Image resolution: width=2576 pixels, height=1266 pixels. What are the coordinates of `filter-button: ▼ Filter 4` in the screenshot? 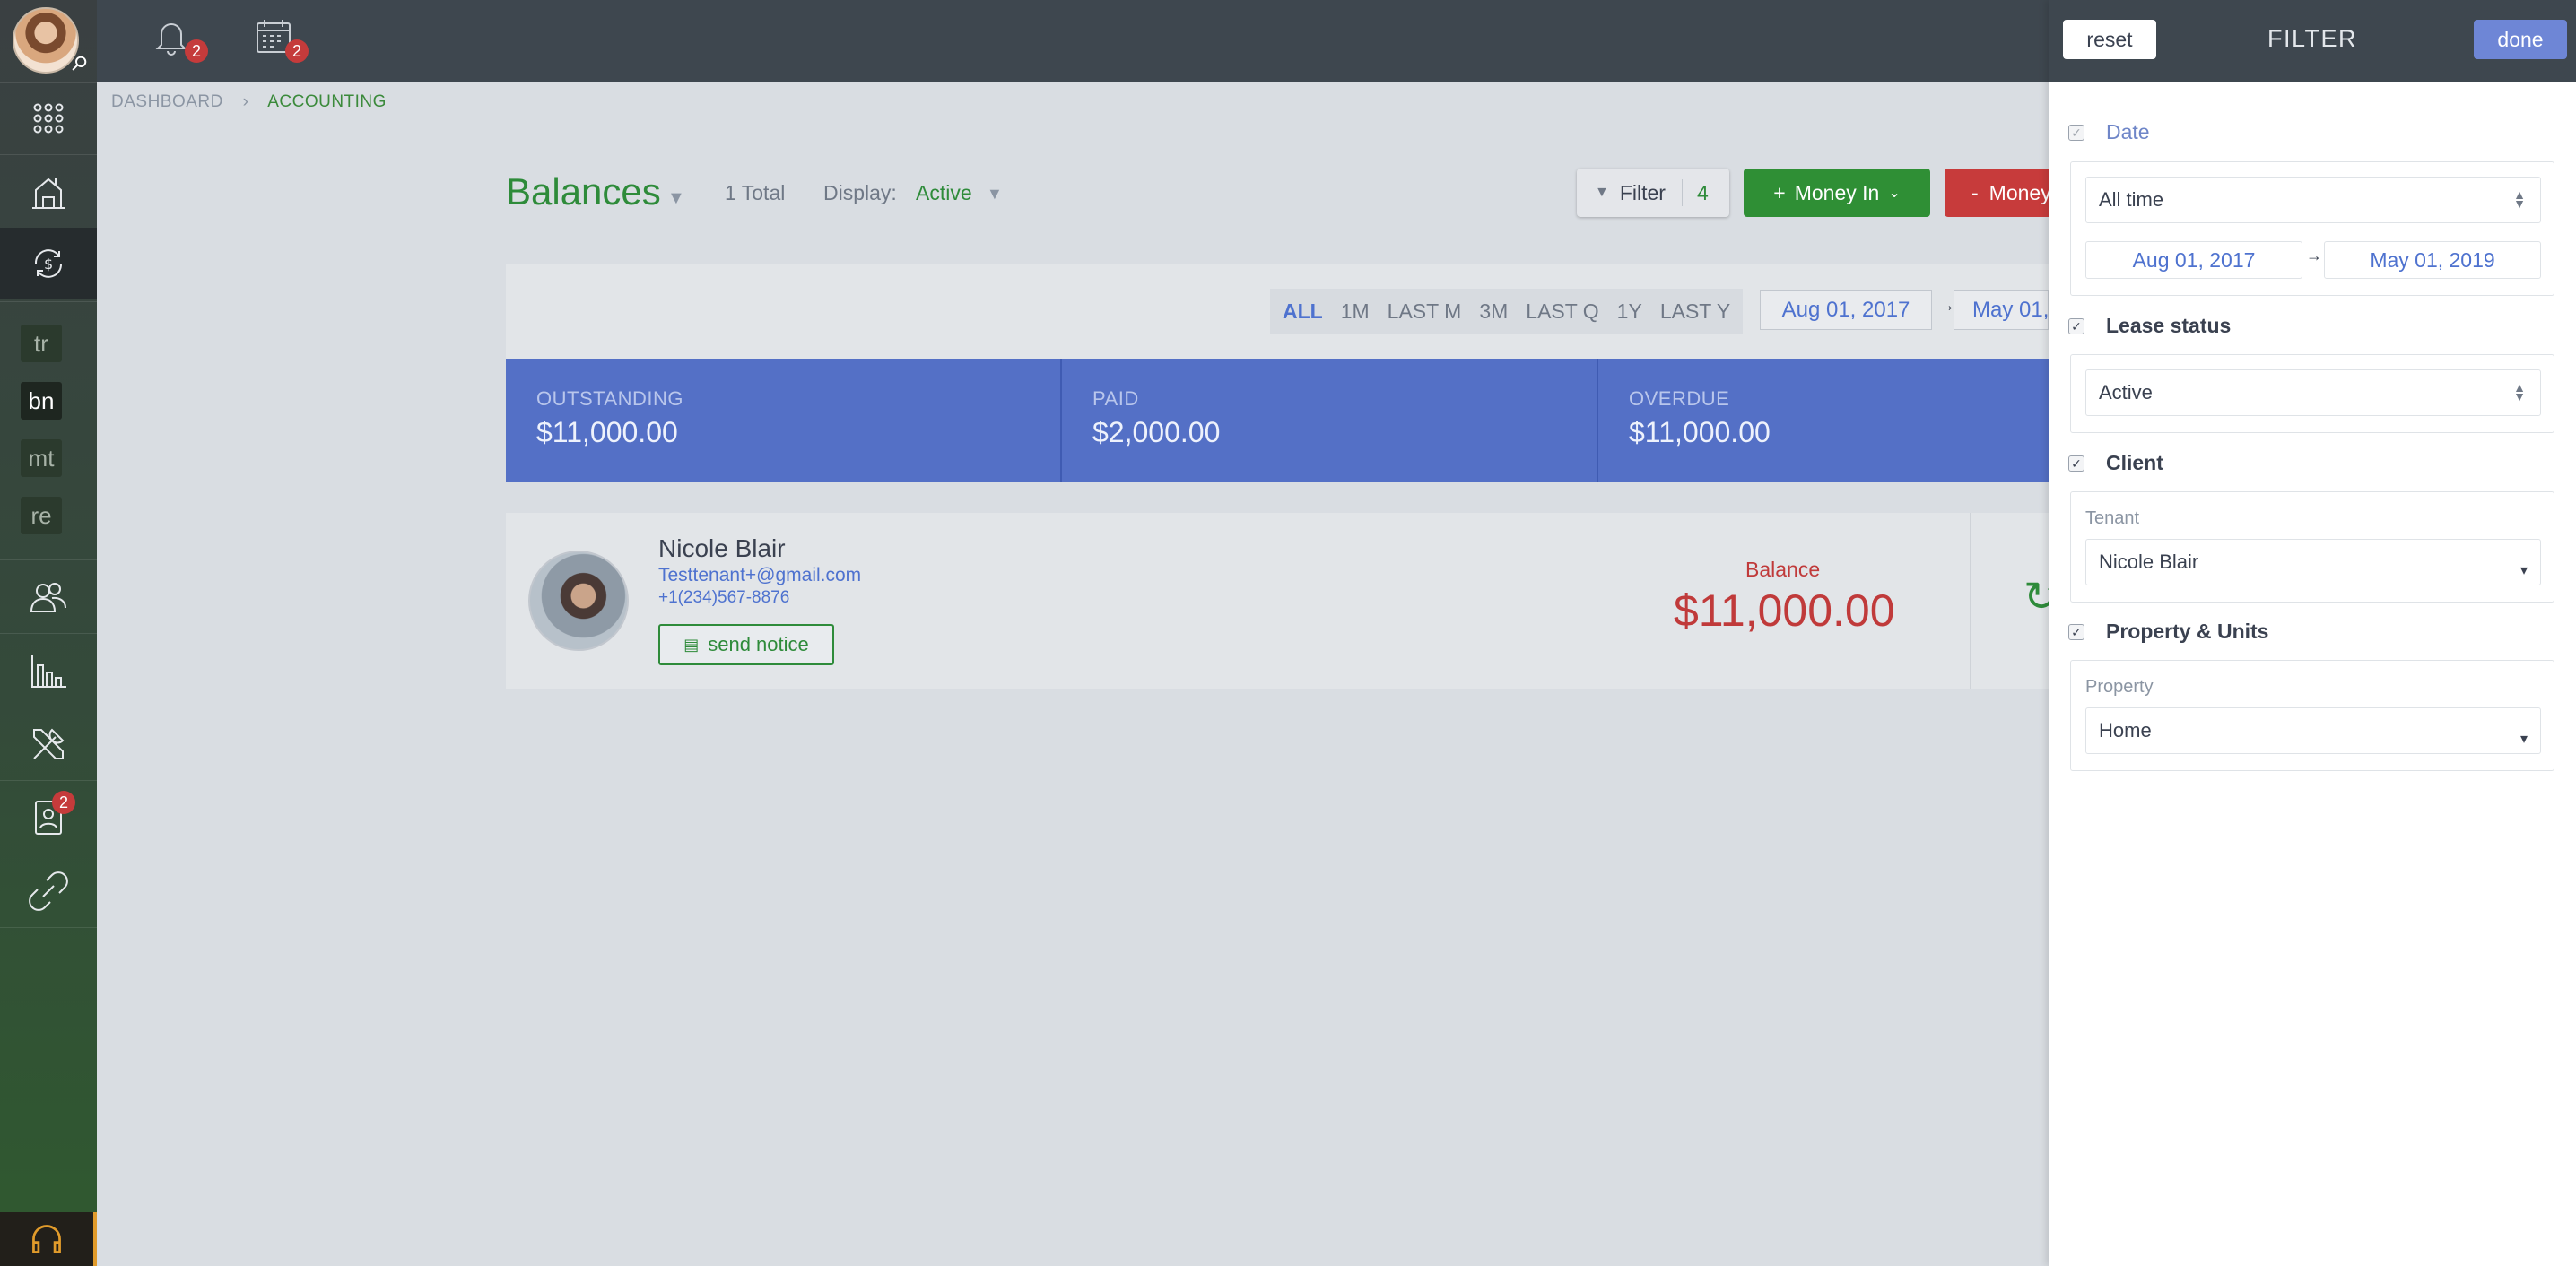 It's located at (1653, 193).